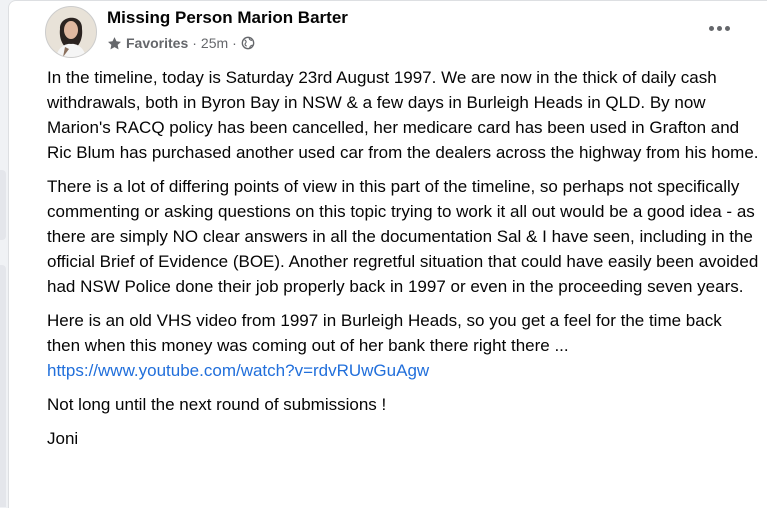 This screenshot has width=767, height=508. I want to click on post-meta: Favorites · 25m ·, so click(181, 43).